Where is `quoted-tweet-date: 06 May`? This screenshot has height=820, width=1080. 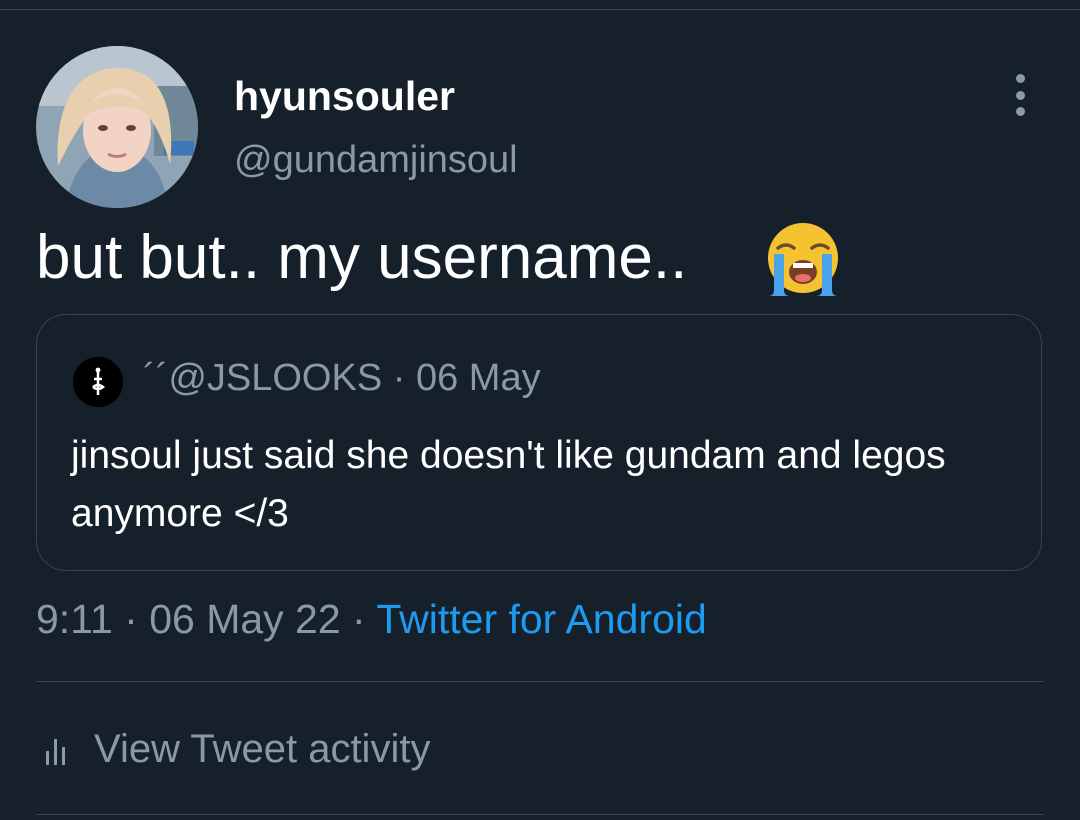
quoted-tweet-date: 06 May is located at coordinates (478, 378).